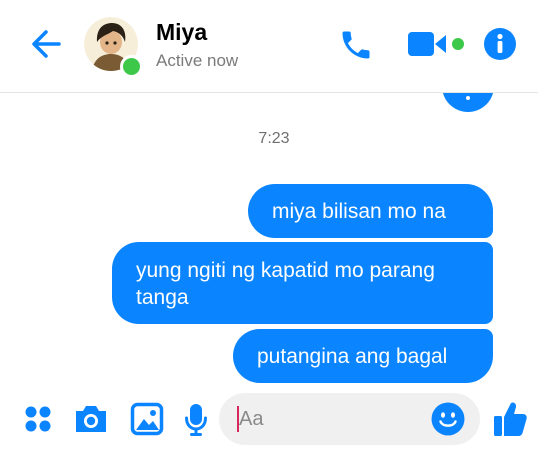 The image size is (538, 449). I want to click on message-input, so click(329, 419).